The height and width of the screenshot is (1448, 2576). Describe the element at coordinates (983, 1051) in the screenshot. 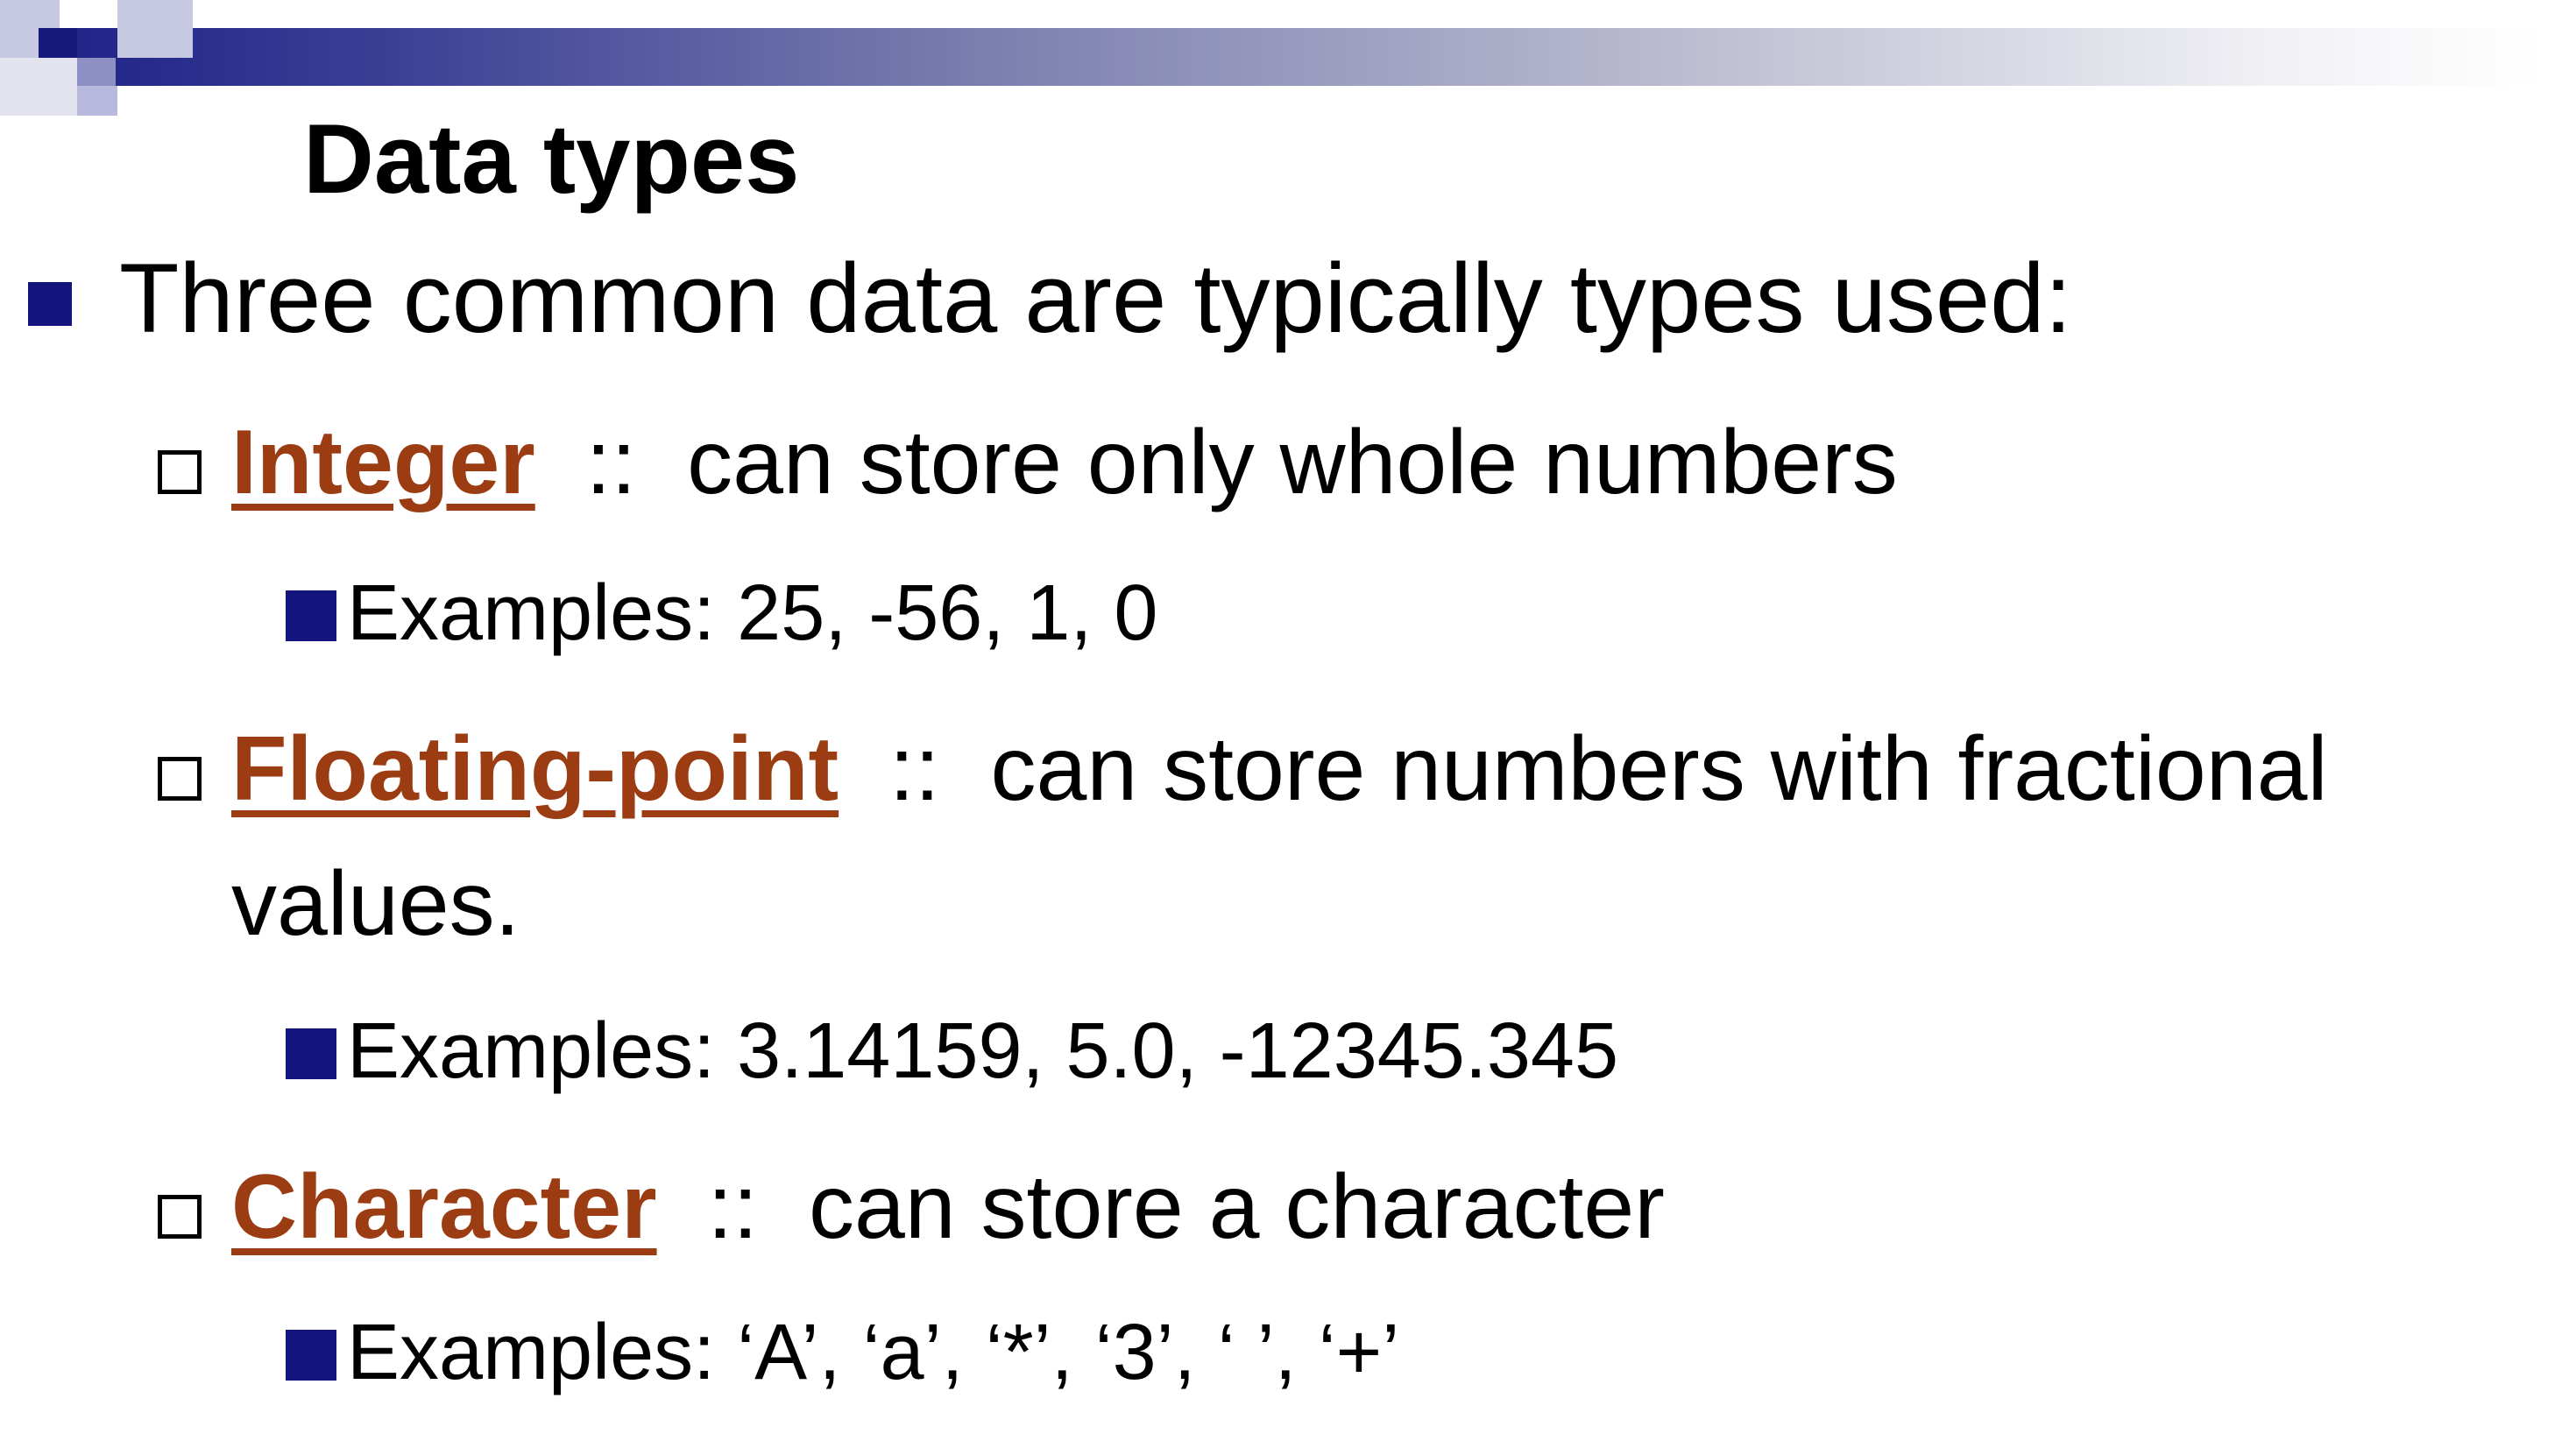

I see `examples-floating-point: Examples: 3.14159, 5.0, -12345.345` at that location.